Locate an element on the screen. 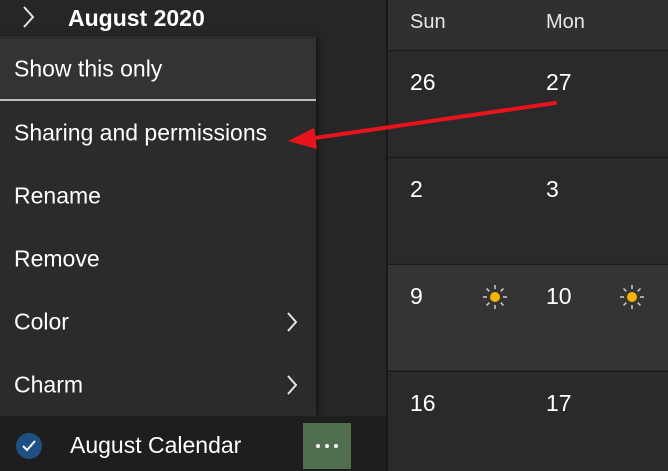  menu-item-label: Remove is located at coordinates (57, 258).